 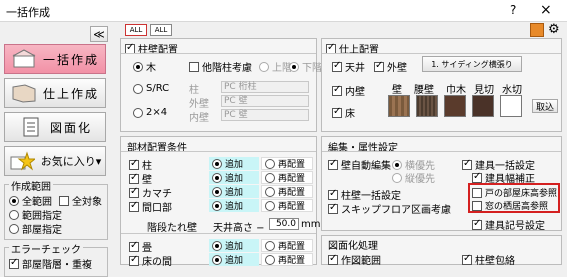 I want to click on lower-option: 下階, so click(x=305, y=66).